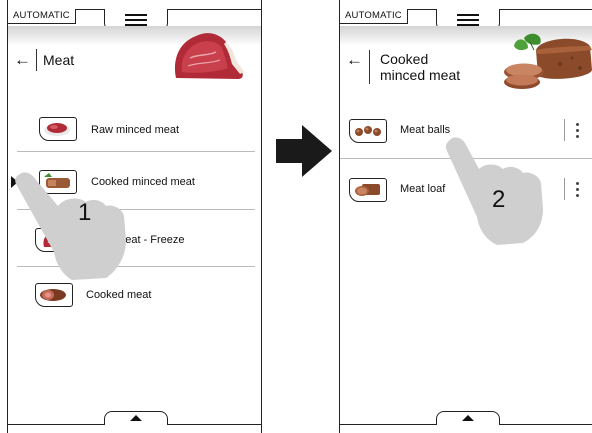 This screenshot has height=433, width=592. What do you see at coordinates (54, 240) in the screenshot?
I see `raw-meat-freeze-icon` at bounding box center [54, 240].